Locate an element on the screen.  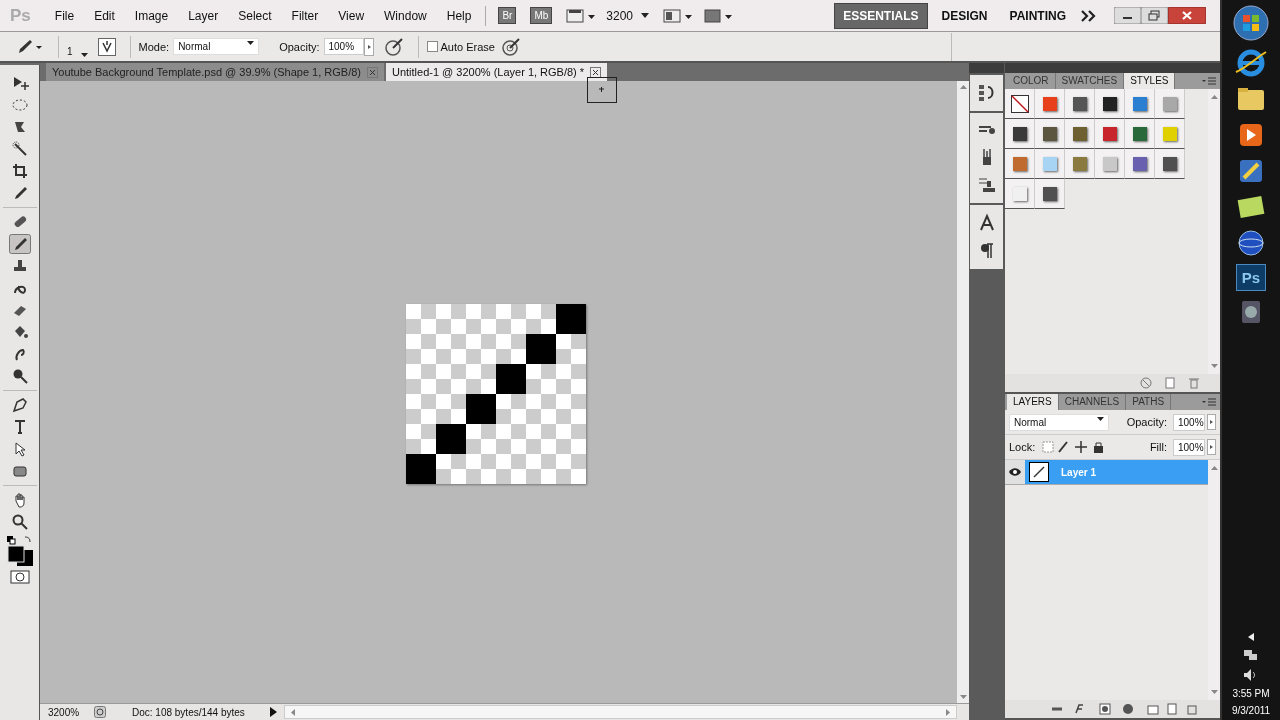
lock-label: Lock: is located at coordinates (1022, 447).